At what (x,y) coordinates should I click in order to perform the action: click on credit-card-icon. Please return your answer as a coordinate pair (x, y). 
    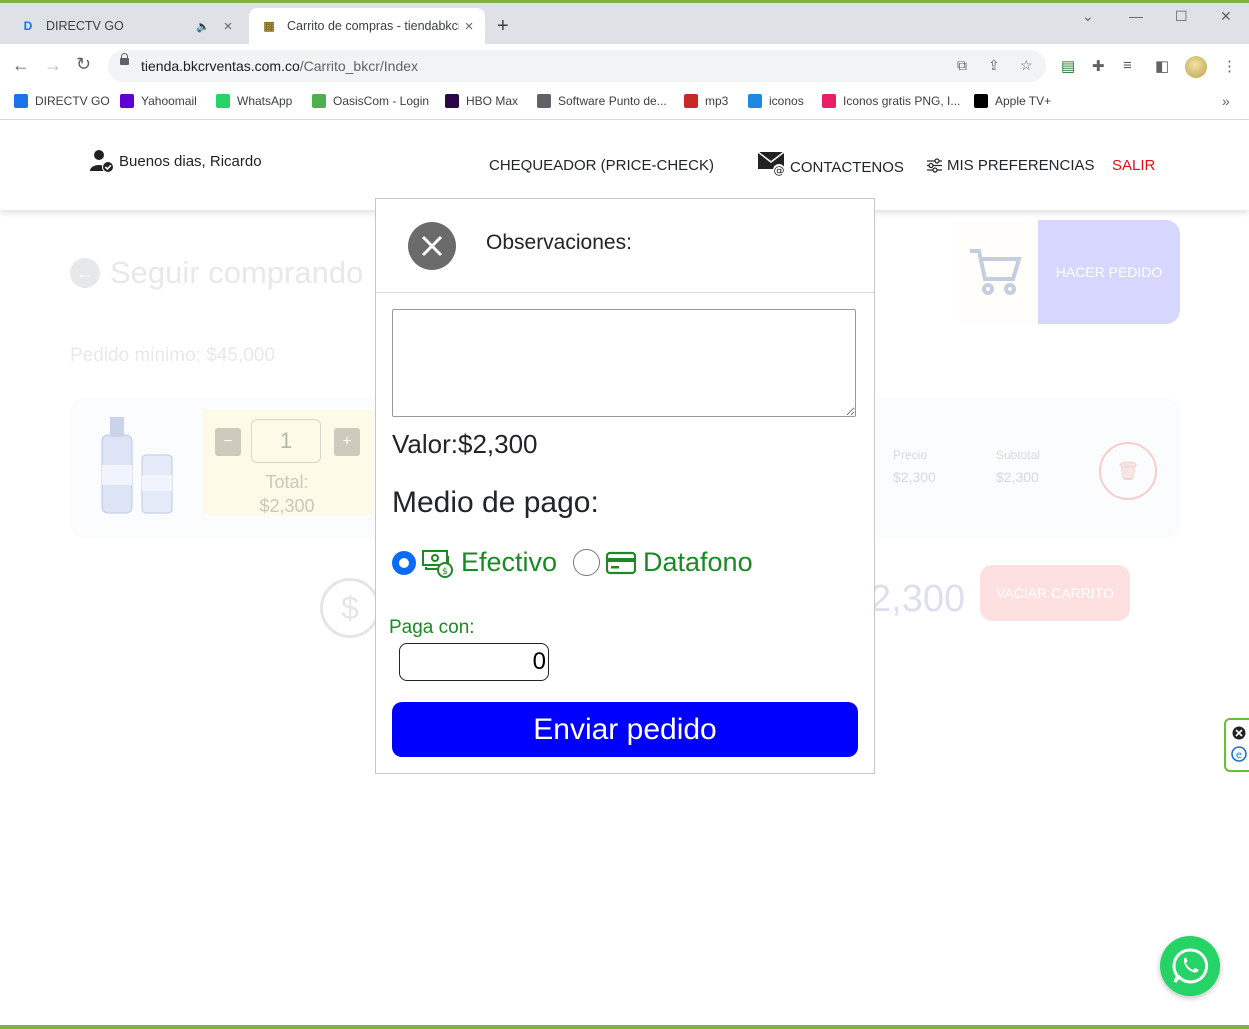
    Looking at the image, I should click on (621, 562).